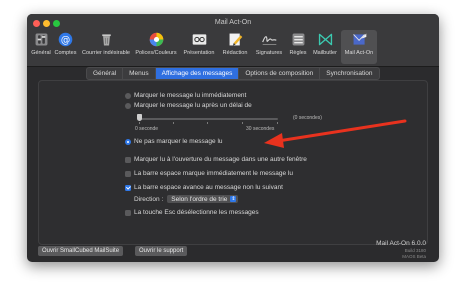  Describe the element at coordinates (199, 39) in the screenshot. I see `glasses-icon` at that location.